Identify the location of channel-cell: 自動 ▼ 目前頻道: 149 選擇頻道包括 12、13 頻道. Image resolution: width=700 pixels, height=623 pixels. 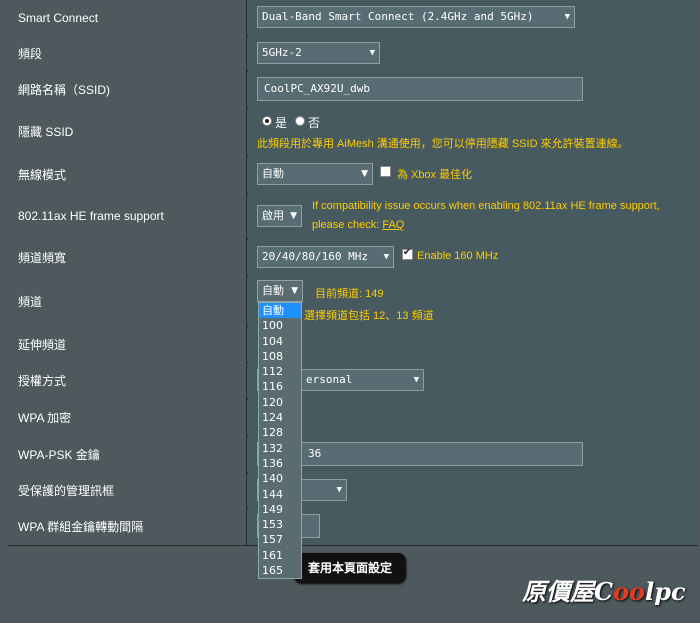
(473, 301).